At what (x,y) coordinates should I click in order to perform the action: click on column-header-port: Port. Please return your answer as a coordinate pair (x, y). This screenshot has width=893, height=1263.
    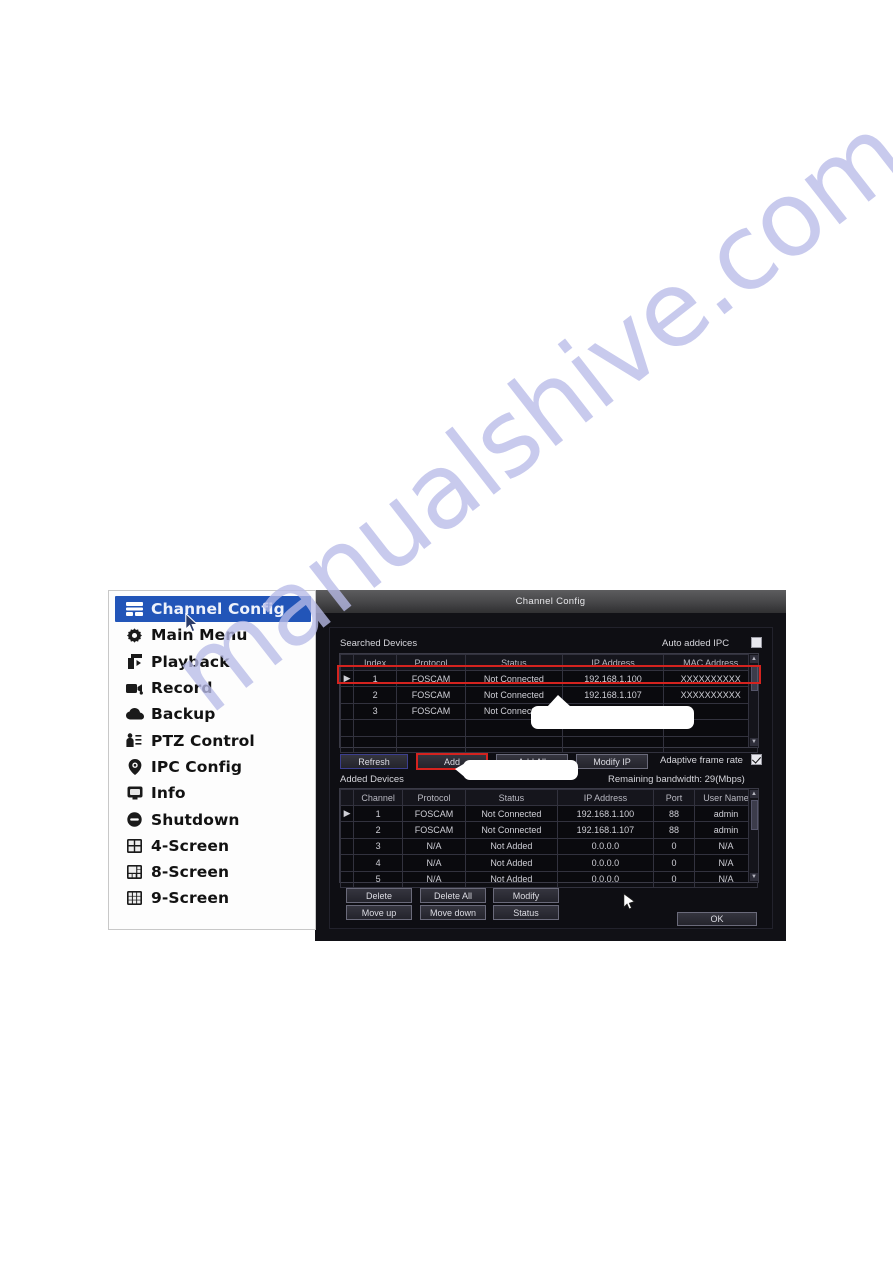
    Looking at the image, I should click on (674, 797).